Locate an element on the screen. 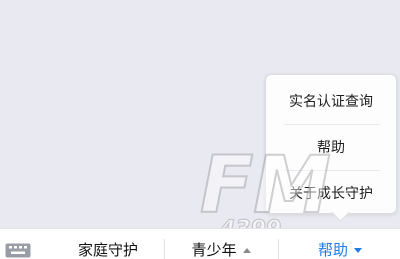 This screenshot has width=400, height=259. keyboard-icon is located at coordinates (18, 250).